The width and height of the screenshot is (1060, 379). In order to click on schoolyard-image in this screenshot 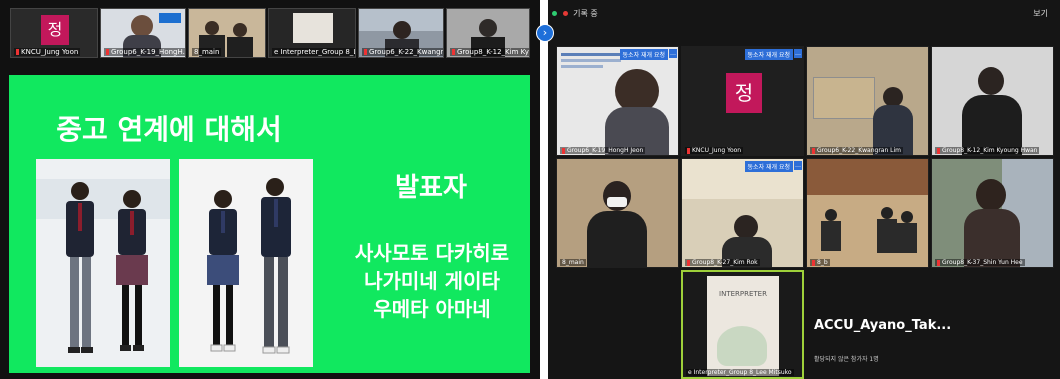, I will do `click(844, 98)`.